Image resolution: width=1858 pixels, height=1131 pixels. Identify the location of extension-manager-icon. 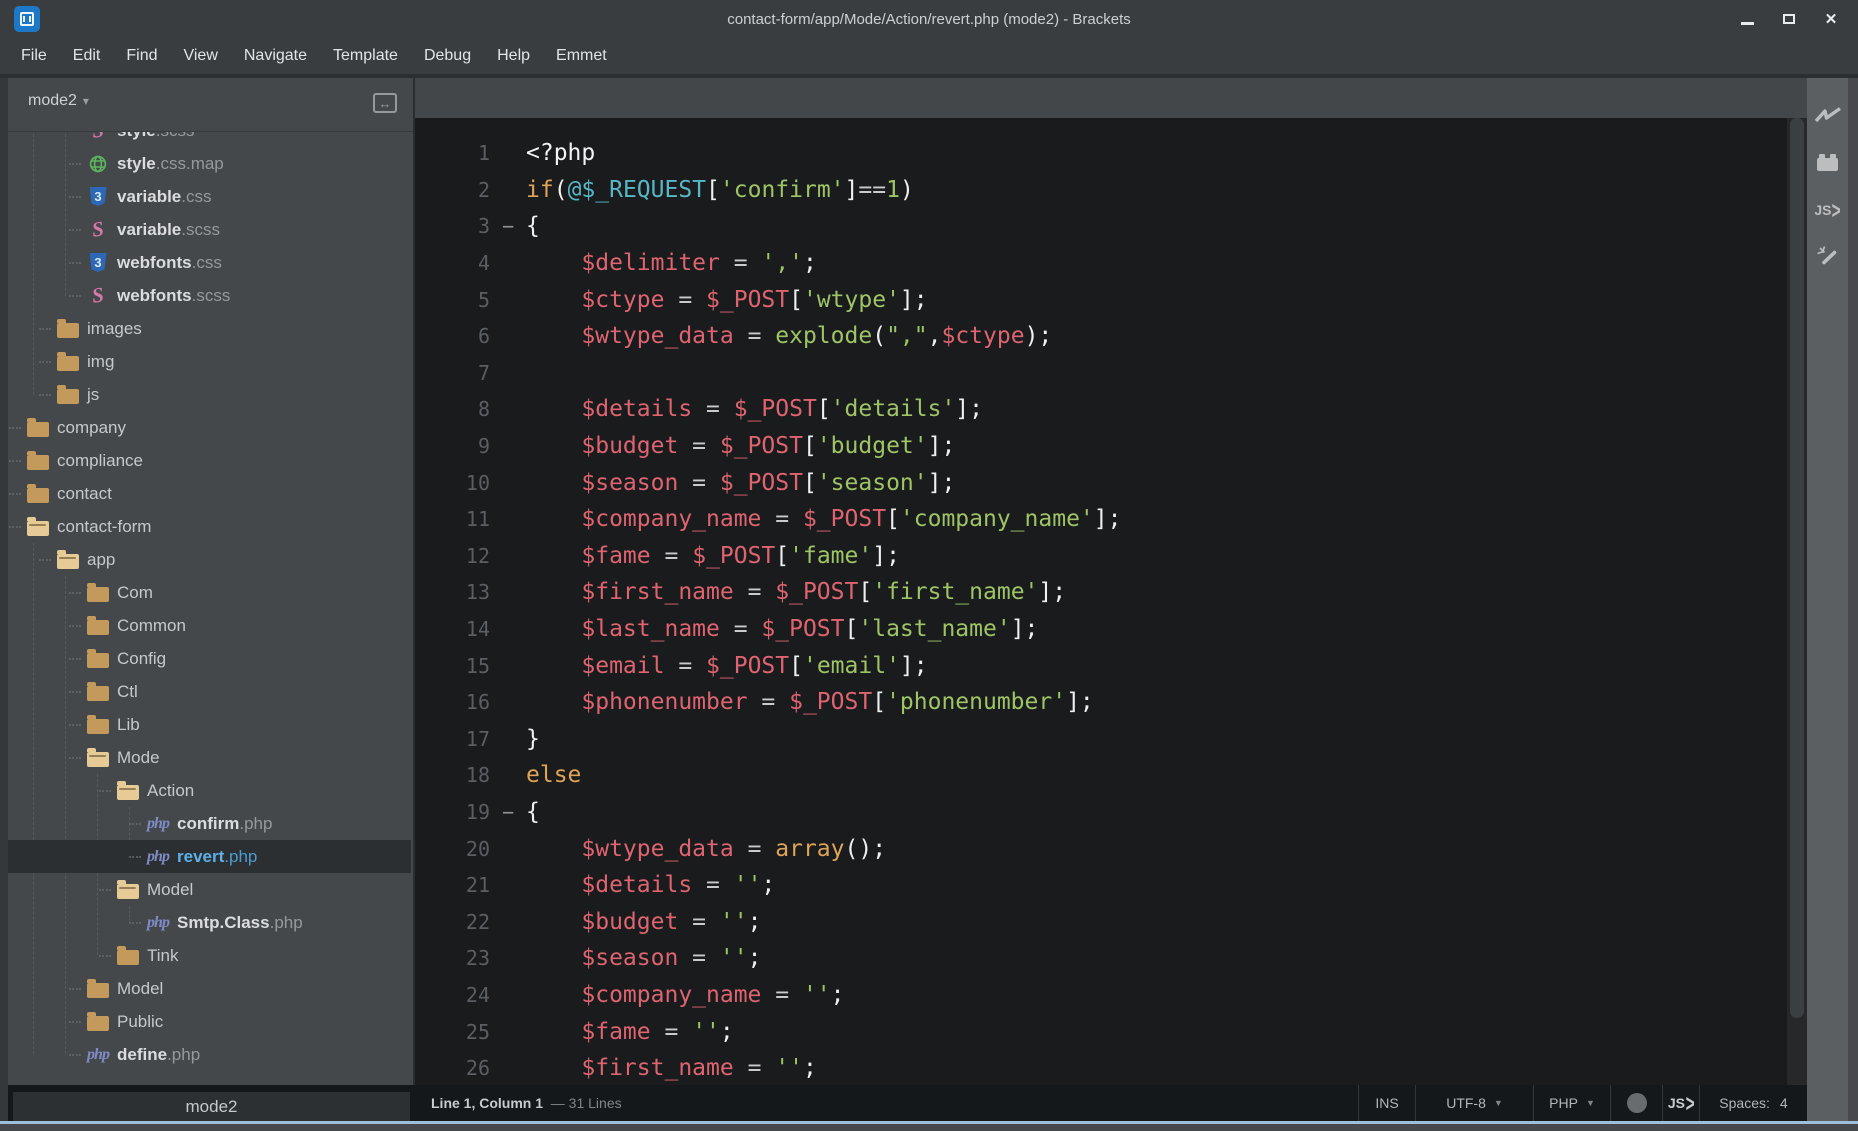
(1827, 162).